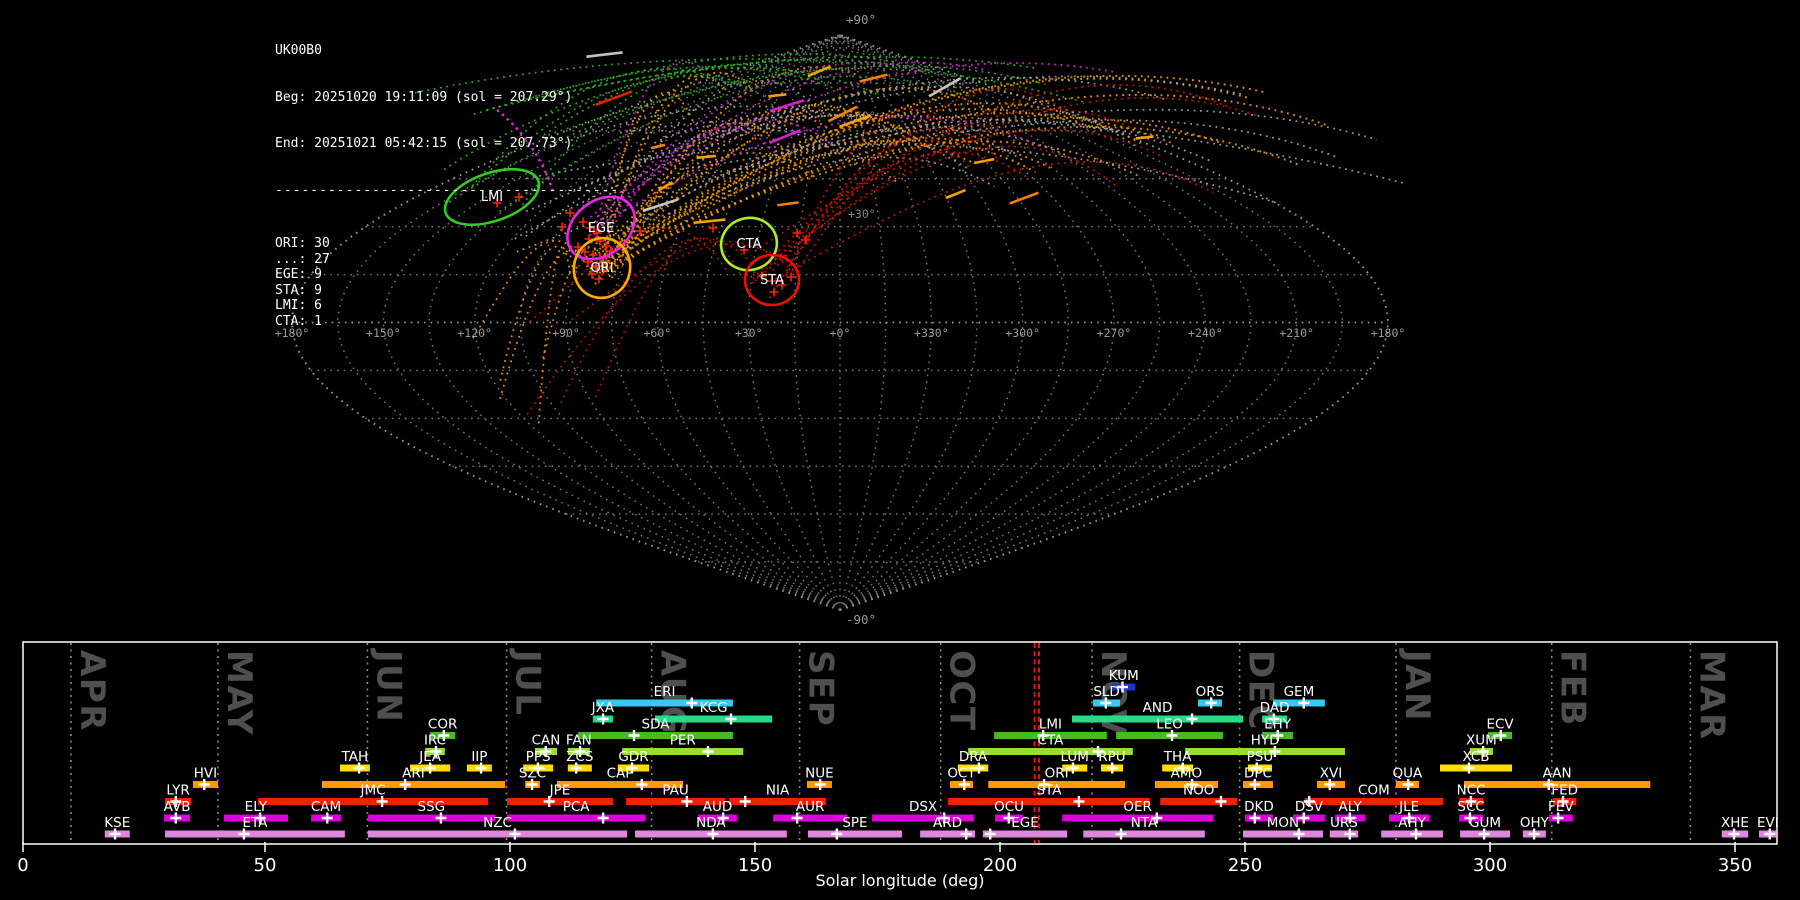  What do you see at coordinates (861, 619) in the screenshot?
I see `pole-bottom-label: -90°` at bounding box center [861, 619].